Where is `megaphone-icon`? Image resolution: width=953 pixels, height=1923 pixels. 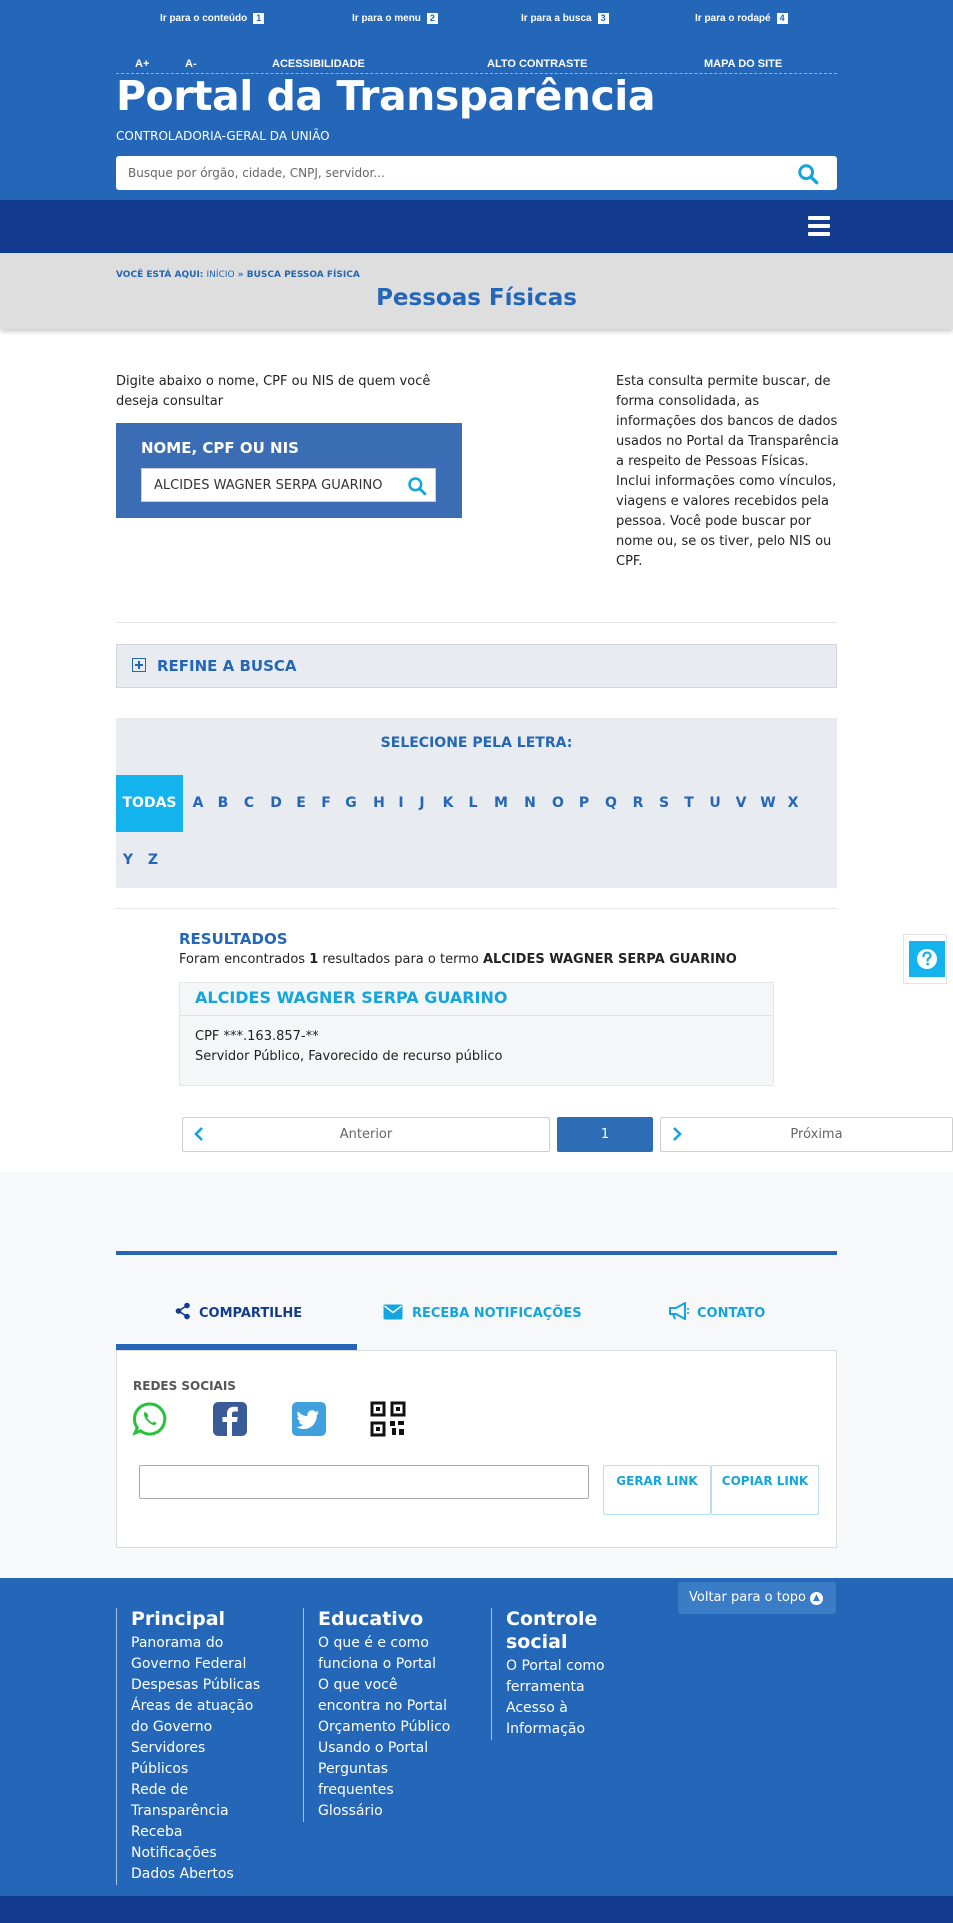 megaphone-icon is located at coordinates (679, 1311).